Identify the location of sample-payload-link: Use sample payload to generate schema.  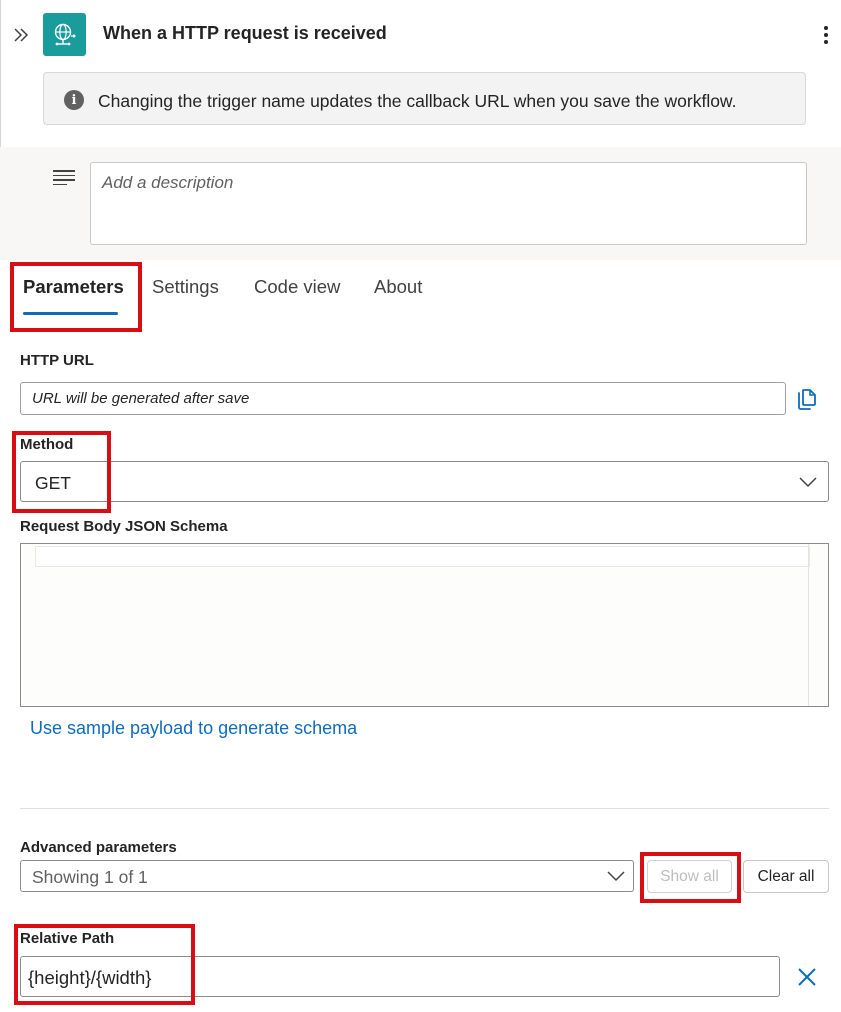
(193, 728).